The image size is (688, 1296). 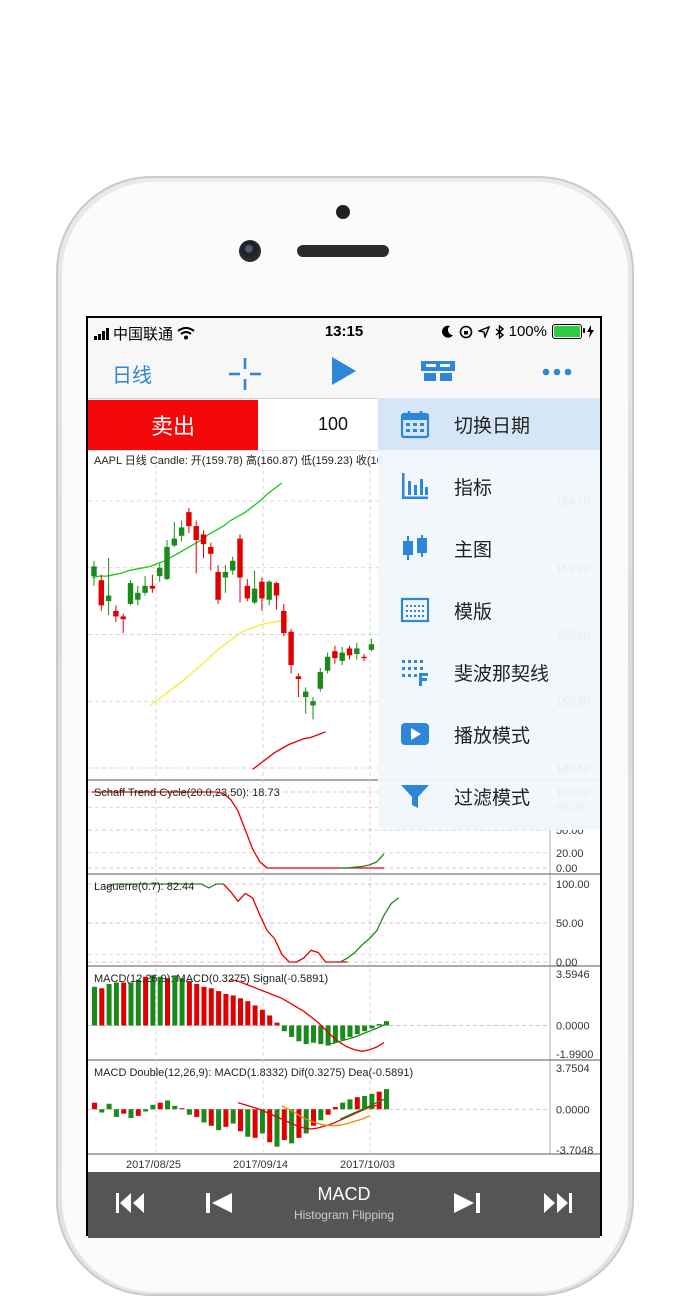 What do you see at coordinates (415, 547) in the screenshot?
I see `candlestick-icon` at bounding box center [415, 547].